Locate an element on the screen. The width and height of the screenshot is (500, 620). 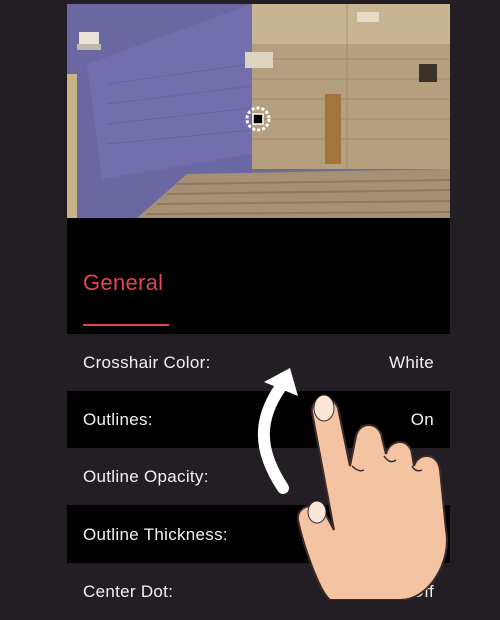
setting-value: On is located at coordinates (422, 420).